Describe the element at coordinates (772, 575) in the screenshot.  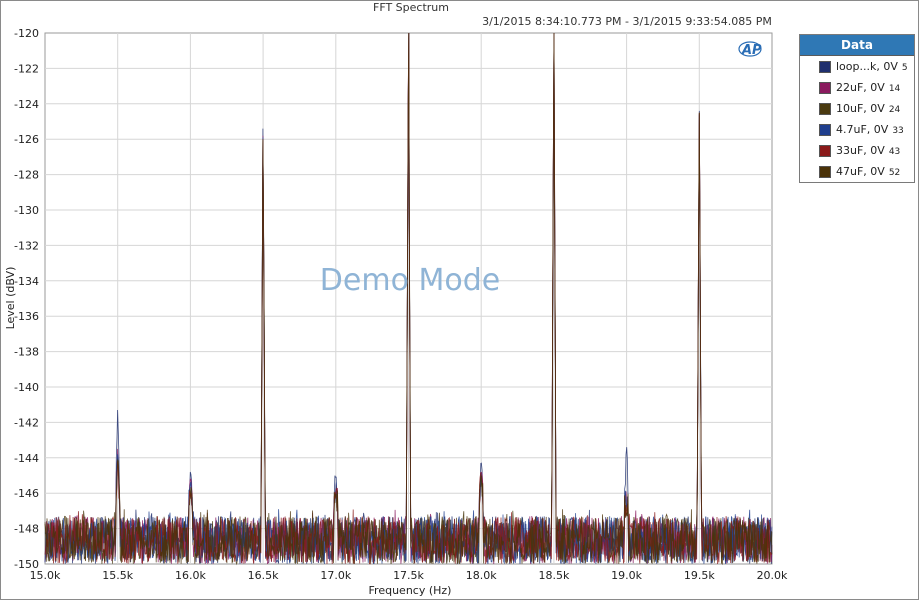
I see `x-tick-label: 20.0k` at that location.